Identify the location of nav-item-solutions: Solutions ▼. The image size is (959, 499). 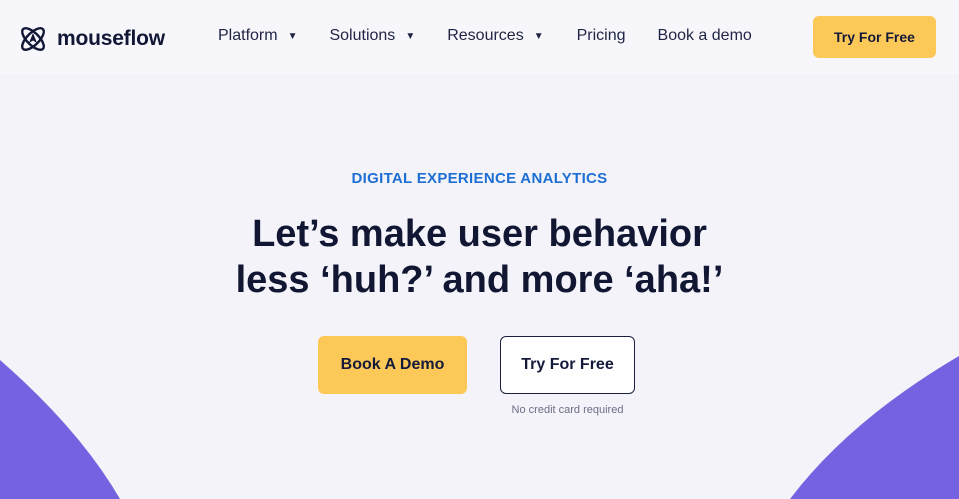
(372, 36).